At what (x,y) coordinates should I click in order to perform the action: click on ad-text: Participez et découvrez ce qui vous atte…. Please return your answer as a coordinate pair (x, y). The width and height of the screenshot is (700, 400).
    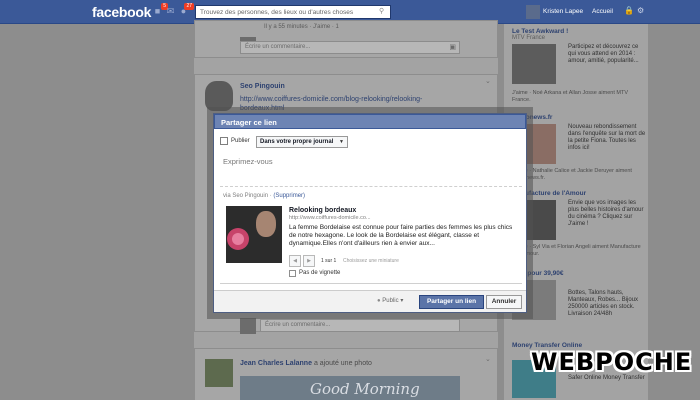
    Looking at the image, I should click on (603, 54).